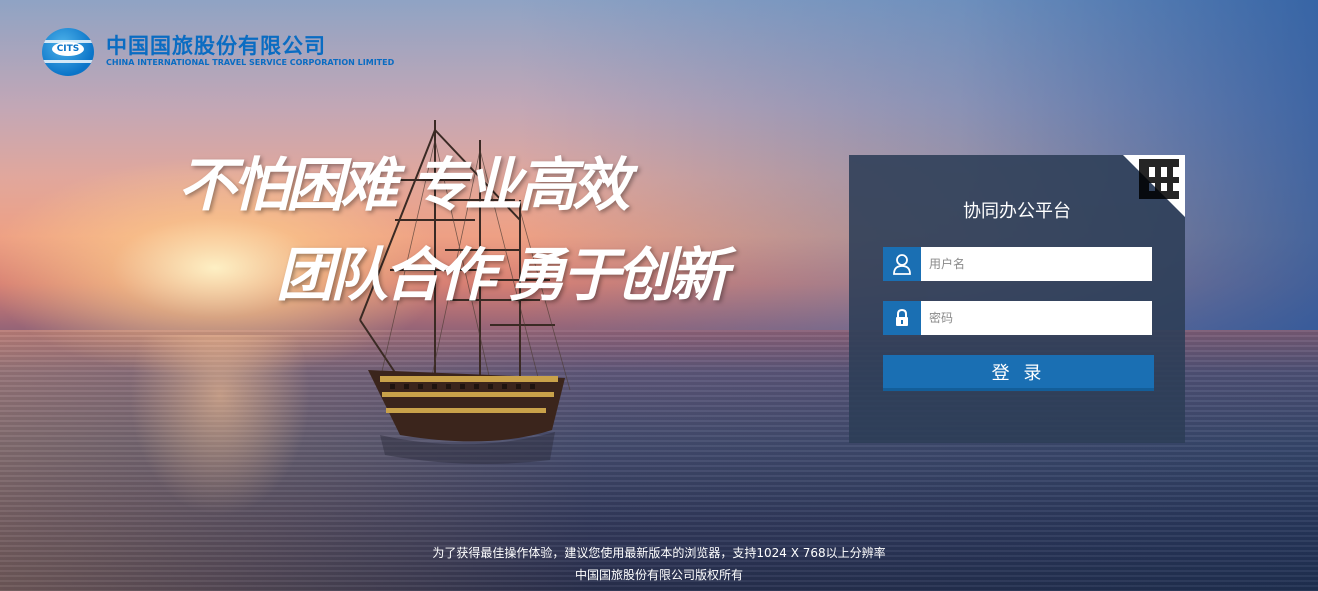 The width and height of the screenshot is (1318, 591). What do you see at coordinates (404, 185) in the screenshot?
I see `slogan-line-1: 不怕困难 专业高效` at bounding box center [404, 185].